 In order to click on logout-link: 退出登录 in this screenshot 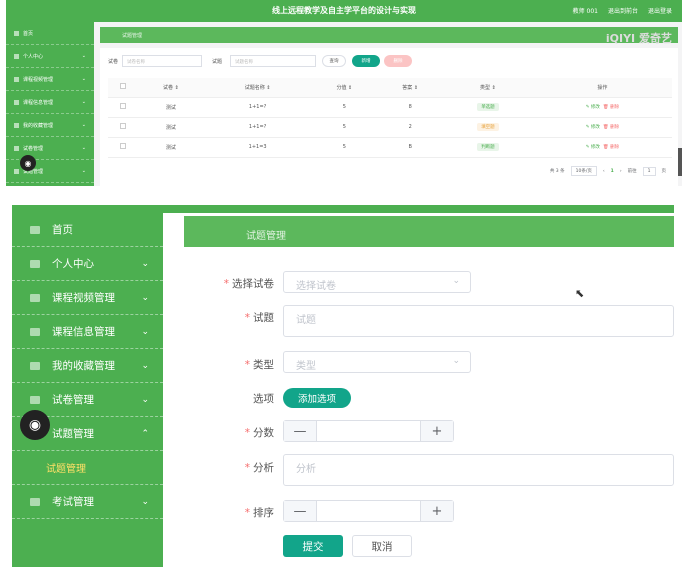, I will do `click(660, 10)`.